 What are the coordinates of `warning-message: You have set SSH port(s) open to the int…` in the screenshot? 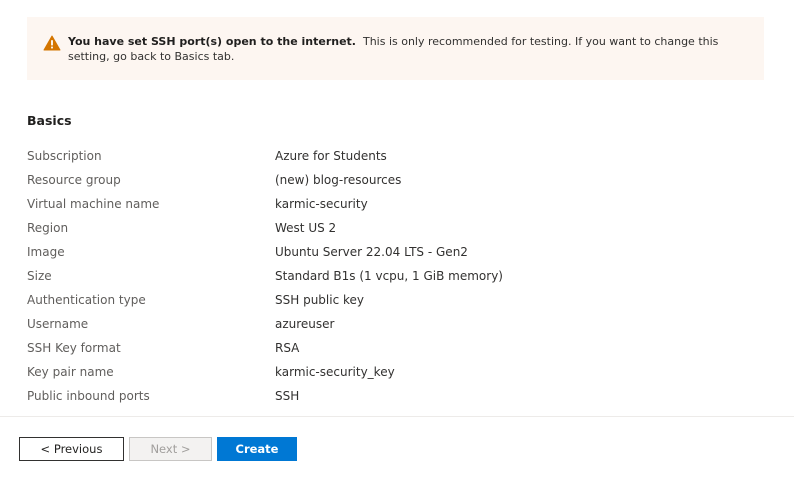 It's located at (408, 49).